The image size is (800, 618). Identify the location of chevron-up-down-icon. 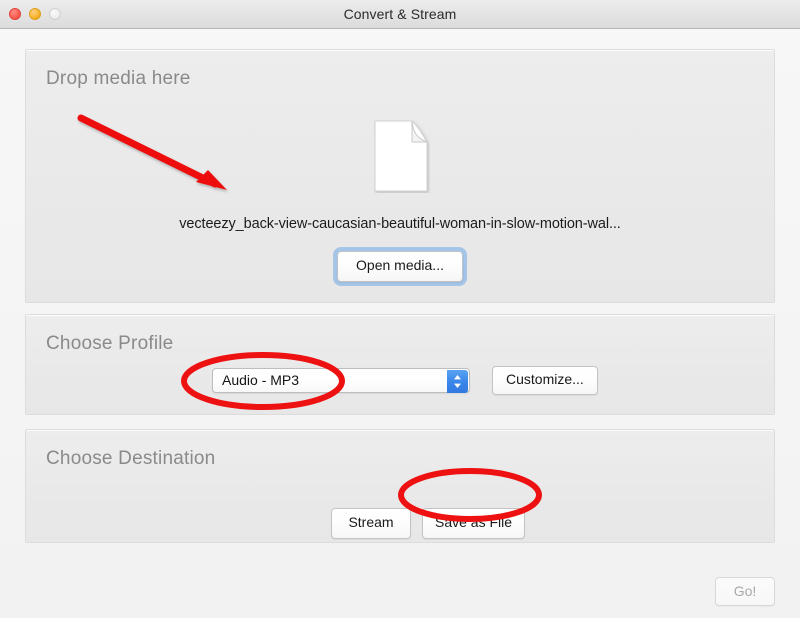
(457, 381).